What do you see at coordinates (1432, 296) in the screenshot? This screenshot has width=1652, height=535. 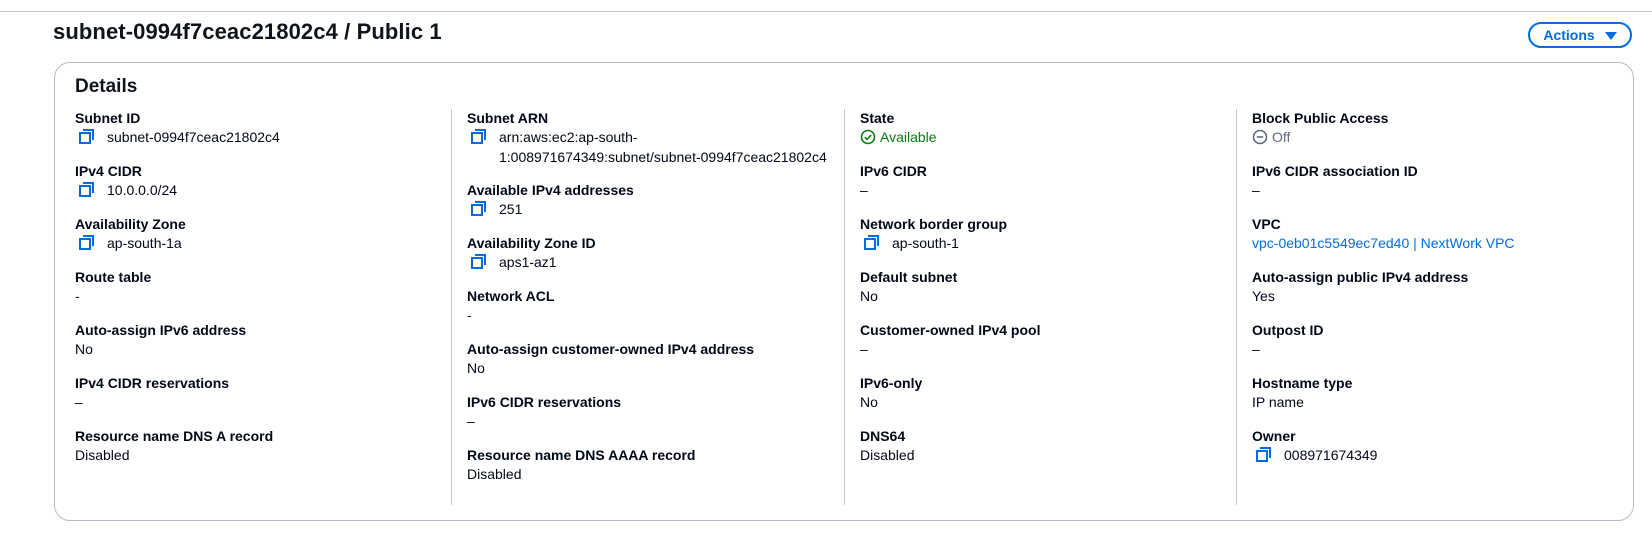 I see `detail-value-row: Yes` at bounding box center [1432, 296].